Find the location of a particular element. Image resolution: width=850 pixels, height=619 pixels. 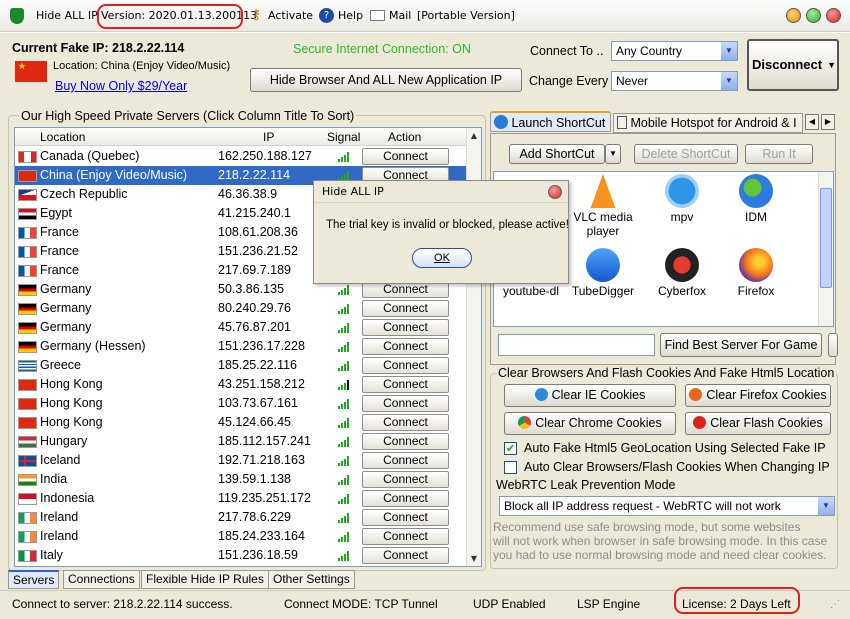

table-row: Ireland 217.78.6.229 Connect is located at coordinates (241, 517).